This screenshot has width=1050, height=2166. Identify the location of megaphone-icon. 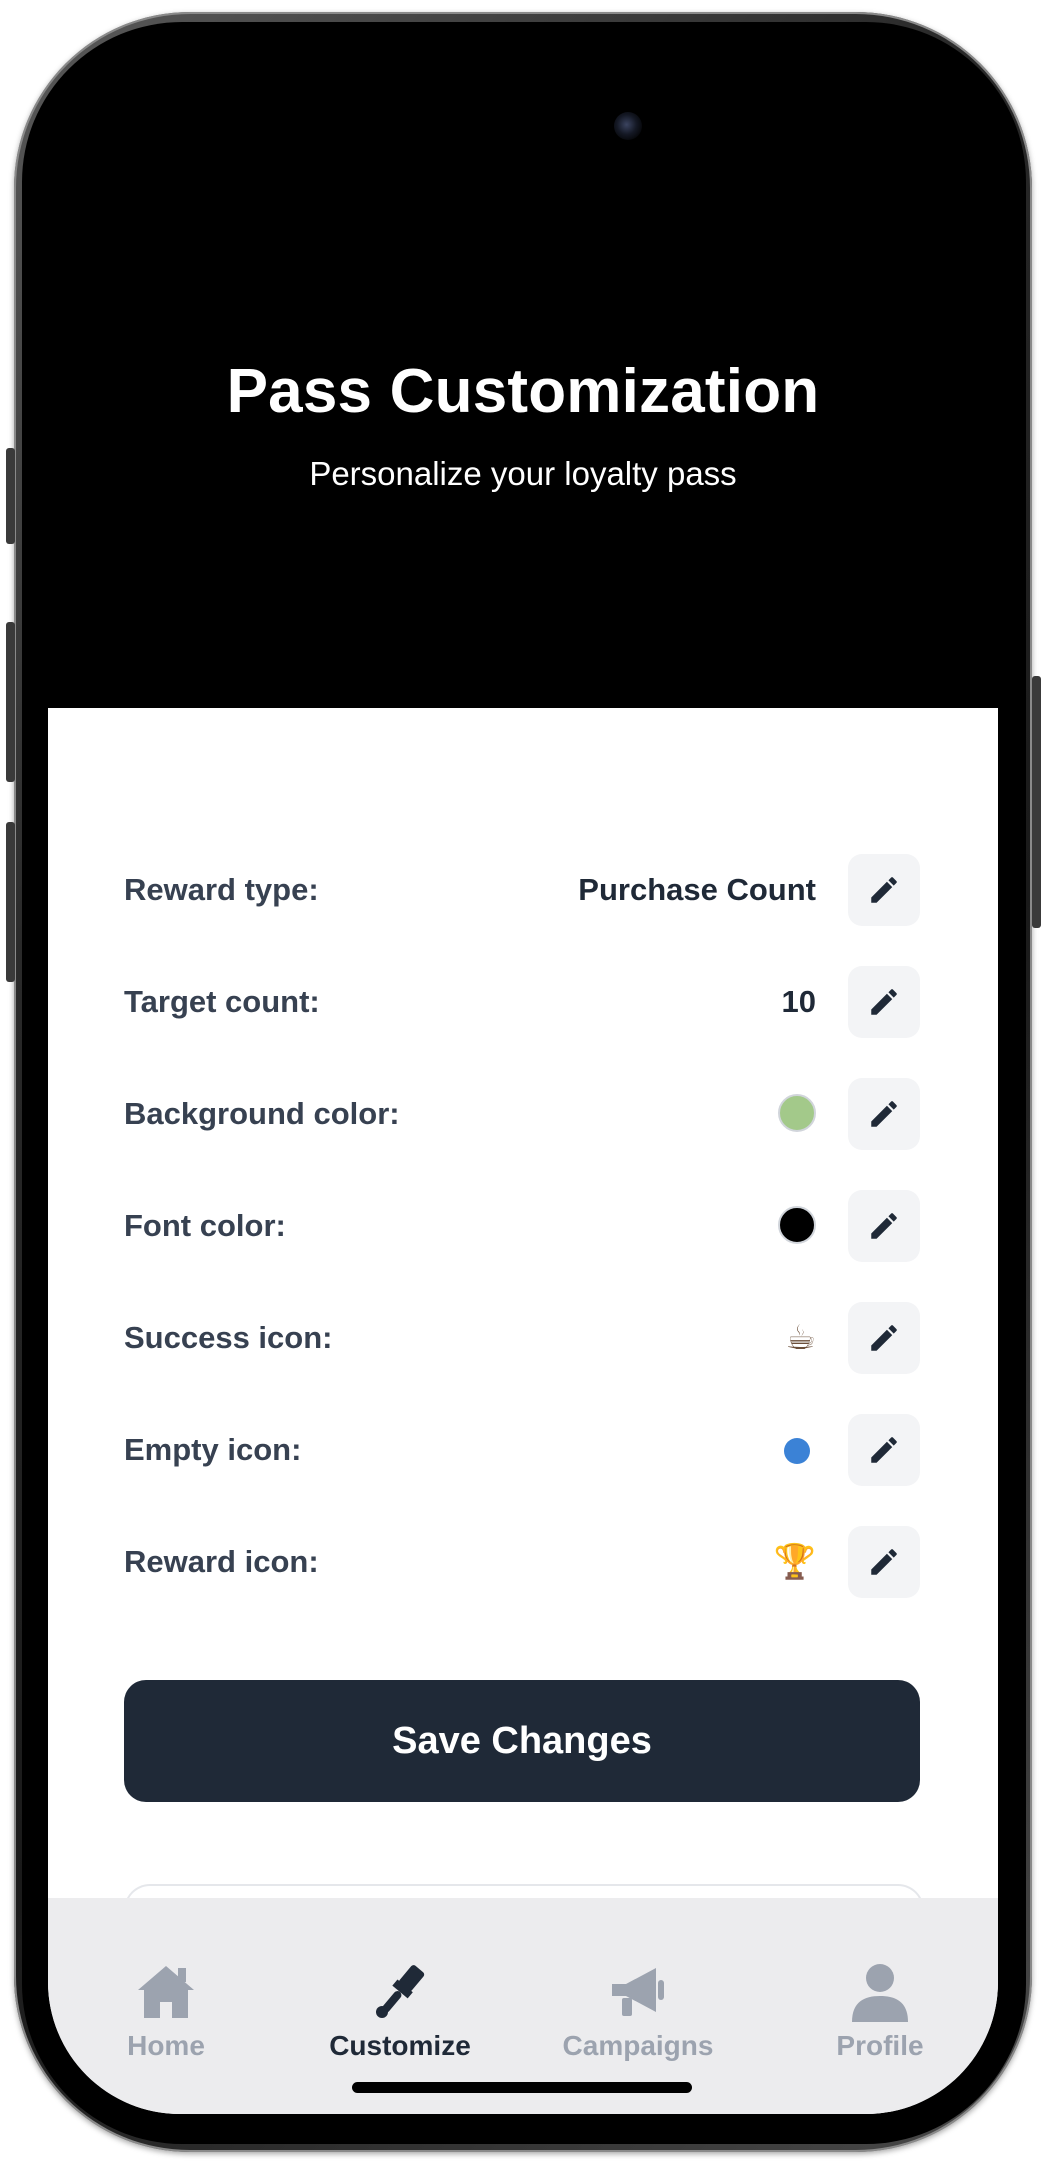
(638, 1992).